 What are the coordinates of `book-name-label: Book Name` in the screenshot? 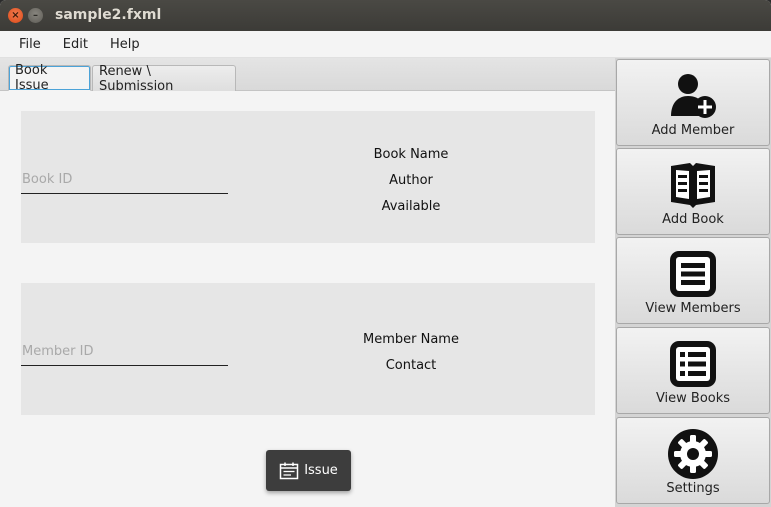 It's located at (411, 154).